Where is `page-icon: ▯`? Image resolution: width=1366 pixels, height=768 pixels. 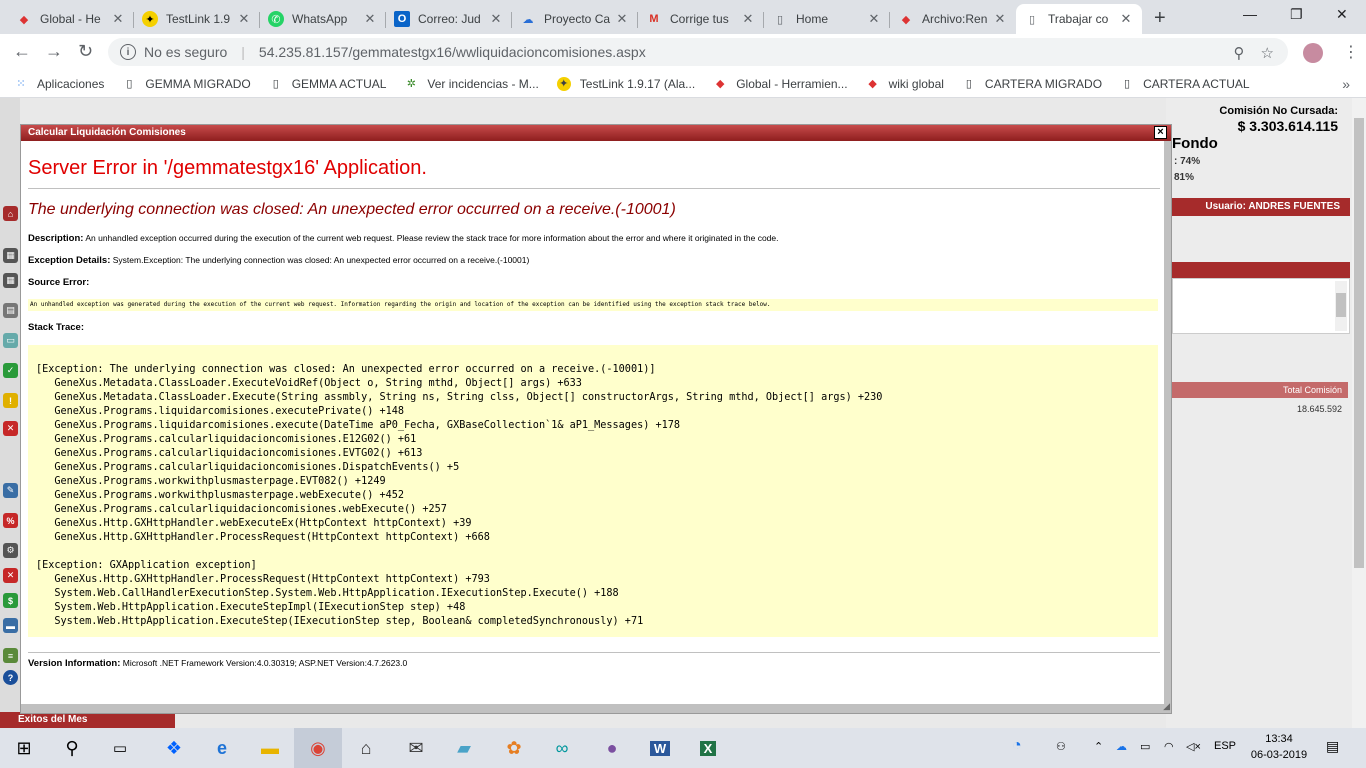 page-icon: ▯ is located at coordinates (780, 19).